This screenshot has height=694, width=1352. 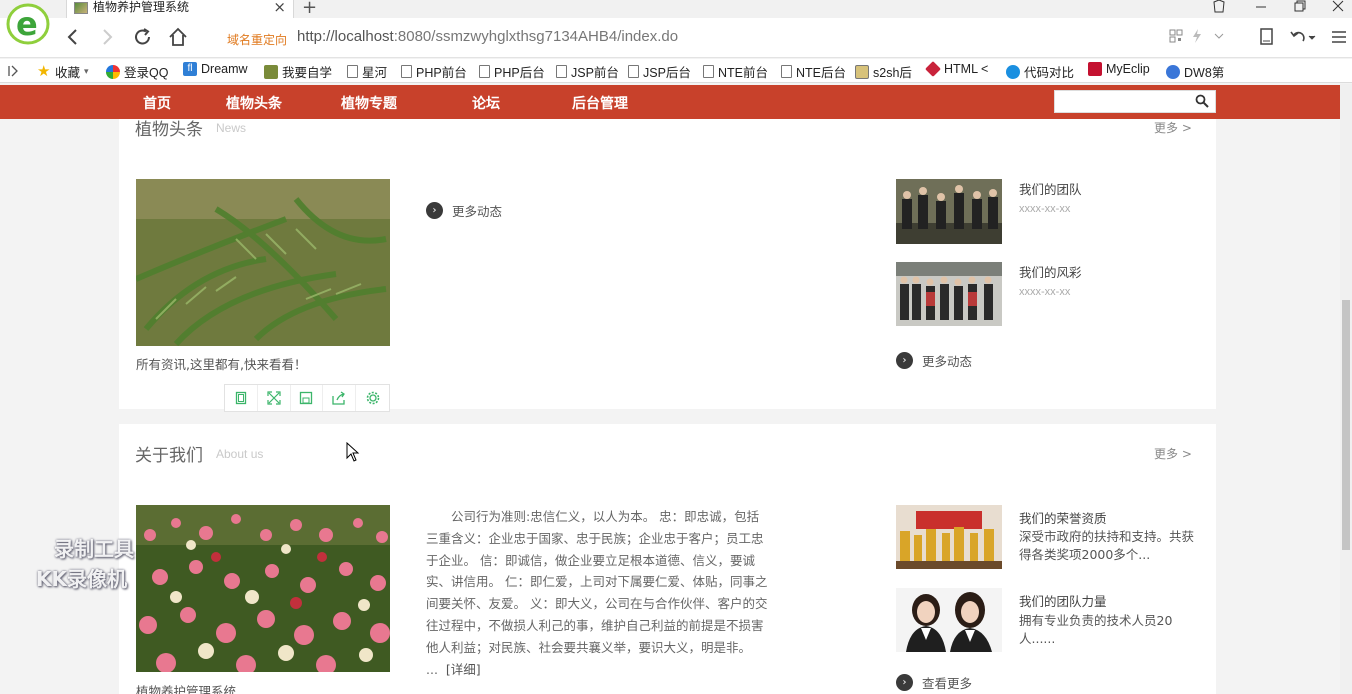 What do you see at coordinates (1197, 36) in the screenshot?
I see `lightning-icon` at bounding box center [1197, 36].